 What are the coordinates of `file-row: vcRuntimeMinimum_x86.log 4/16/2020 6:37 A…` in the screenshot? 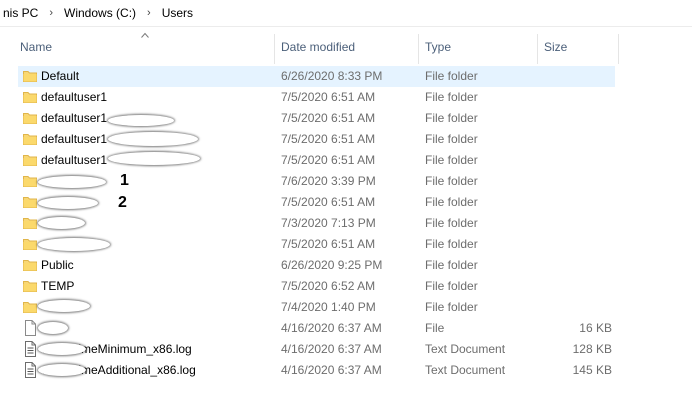 It's located at (346, 349).